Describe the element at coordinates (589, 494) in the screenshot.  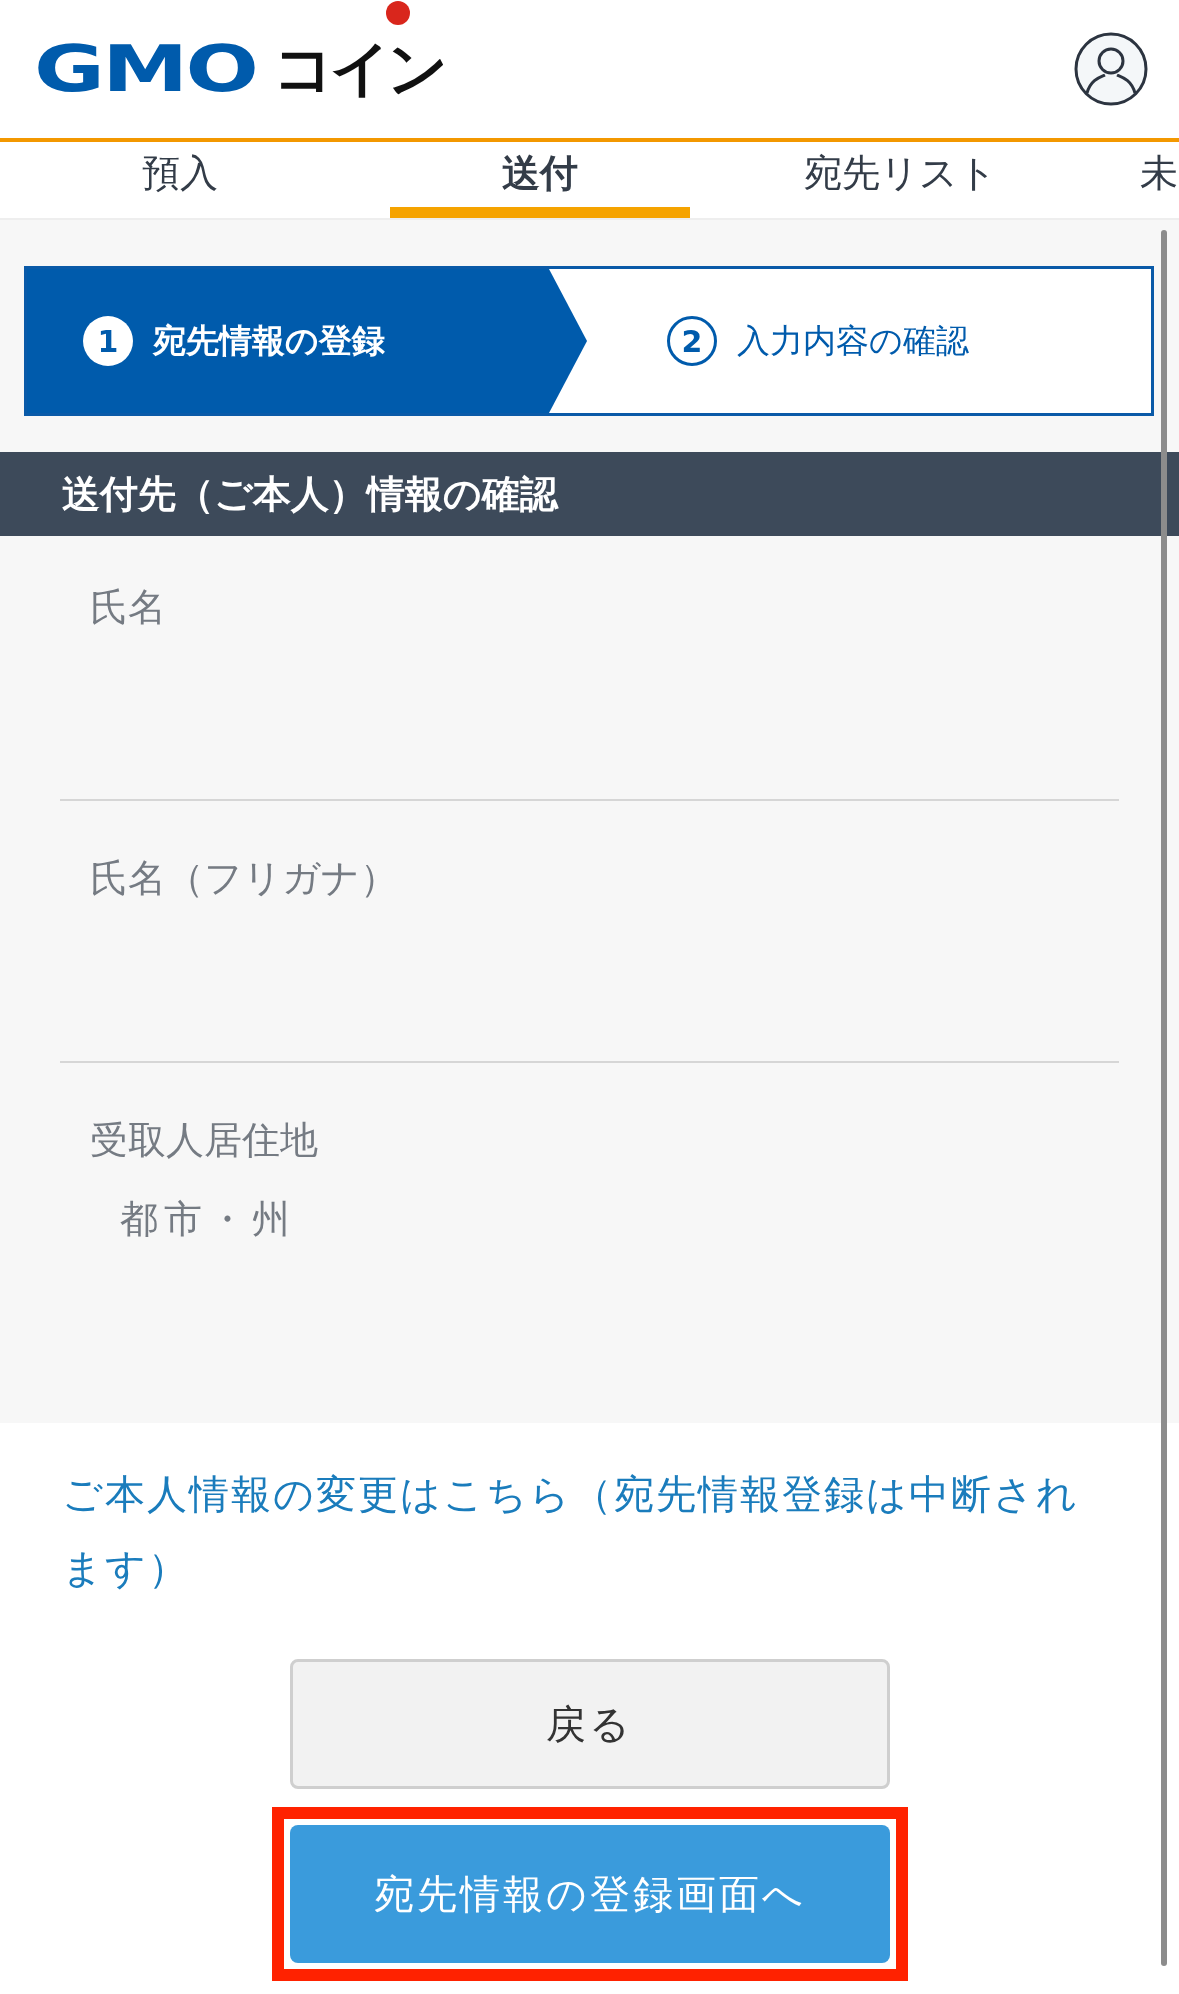
I see `section-title: 送付先（ご本人）情報の確認` at that location.